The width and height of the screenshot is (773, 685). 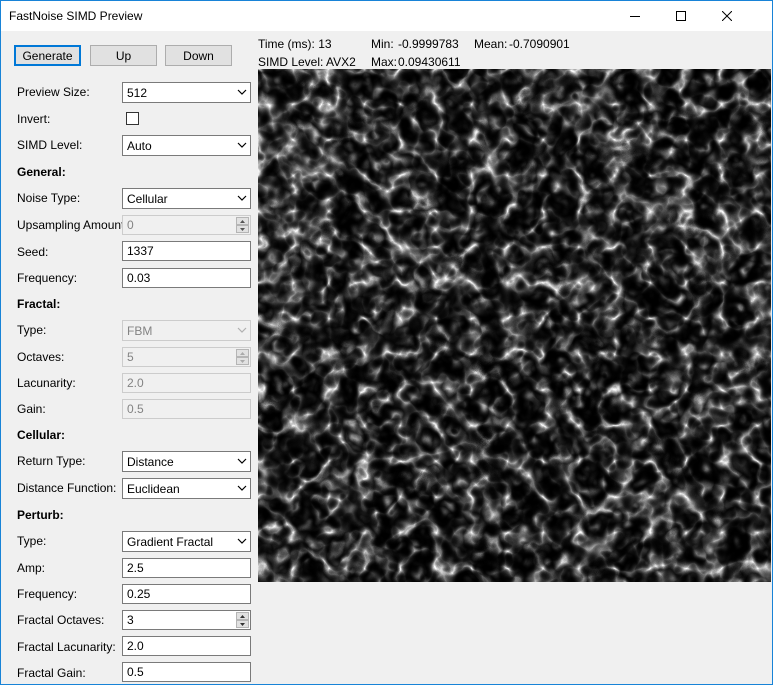 I want to click on octaves-spin-buttons, so click(x=242, y=357).